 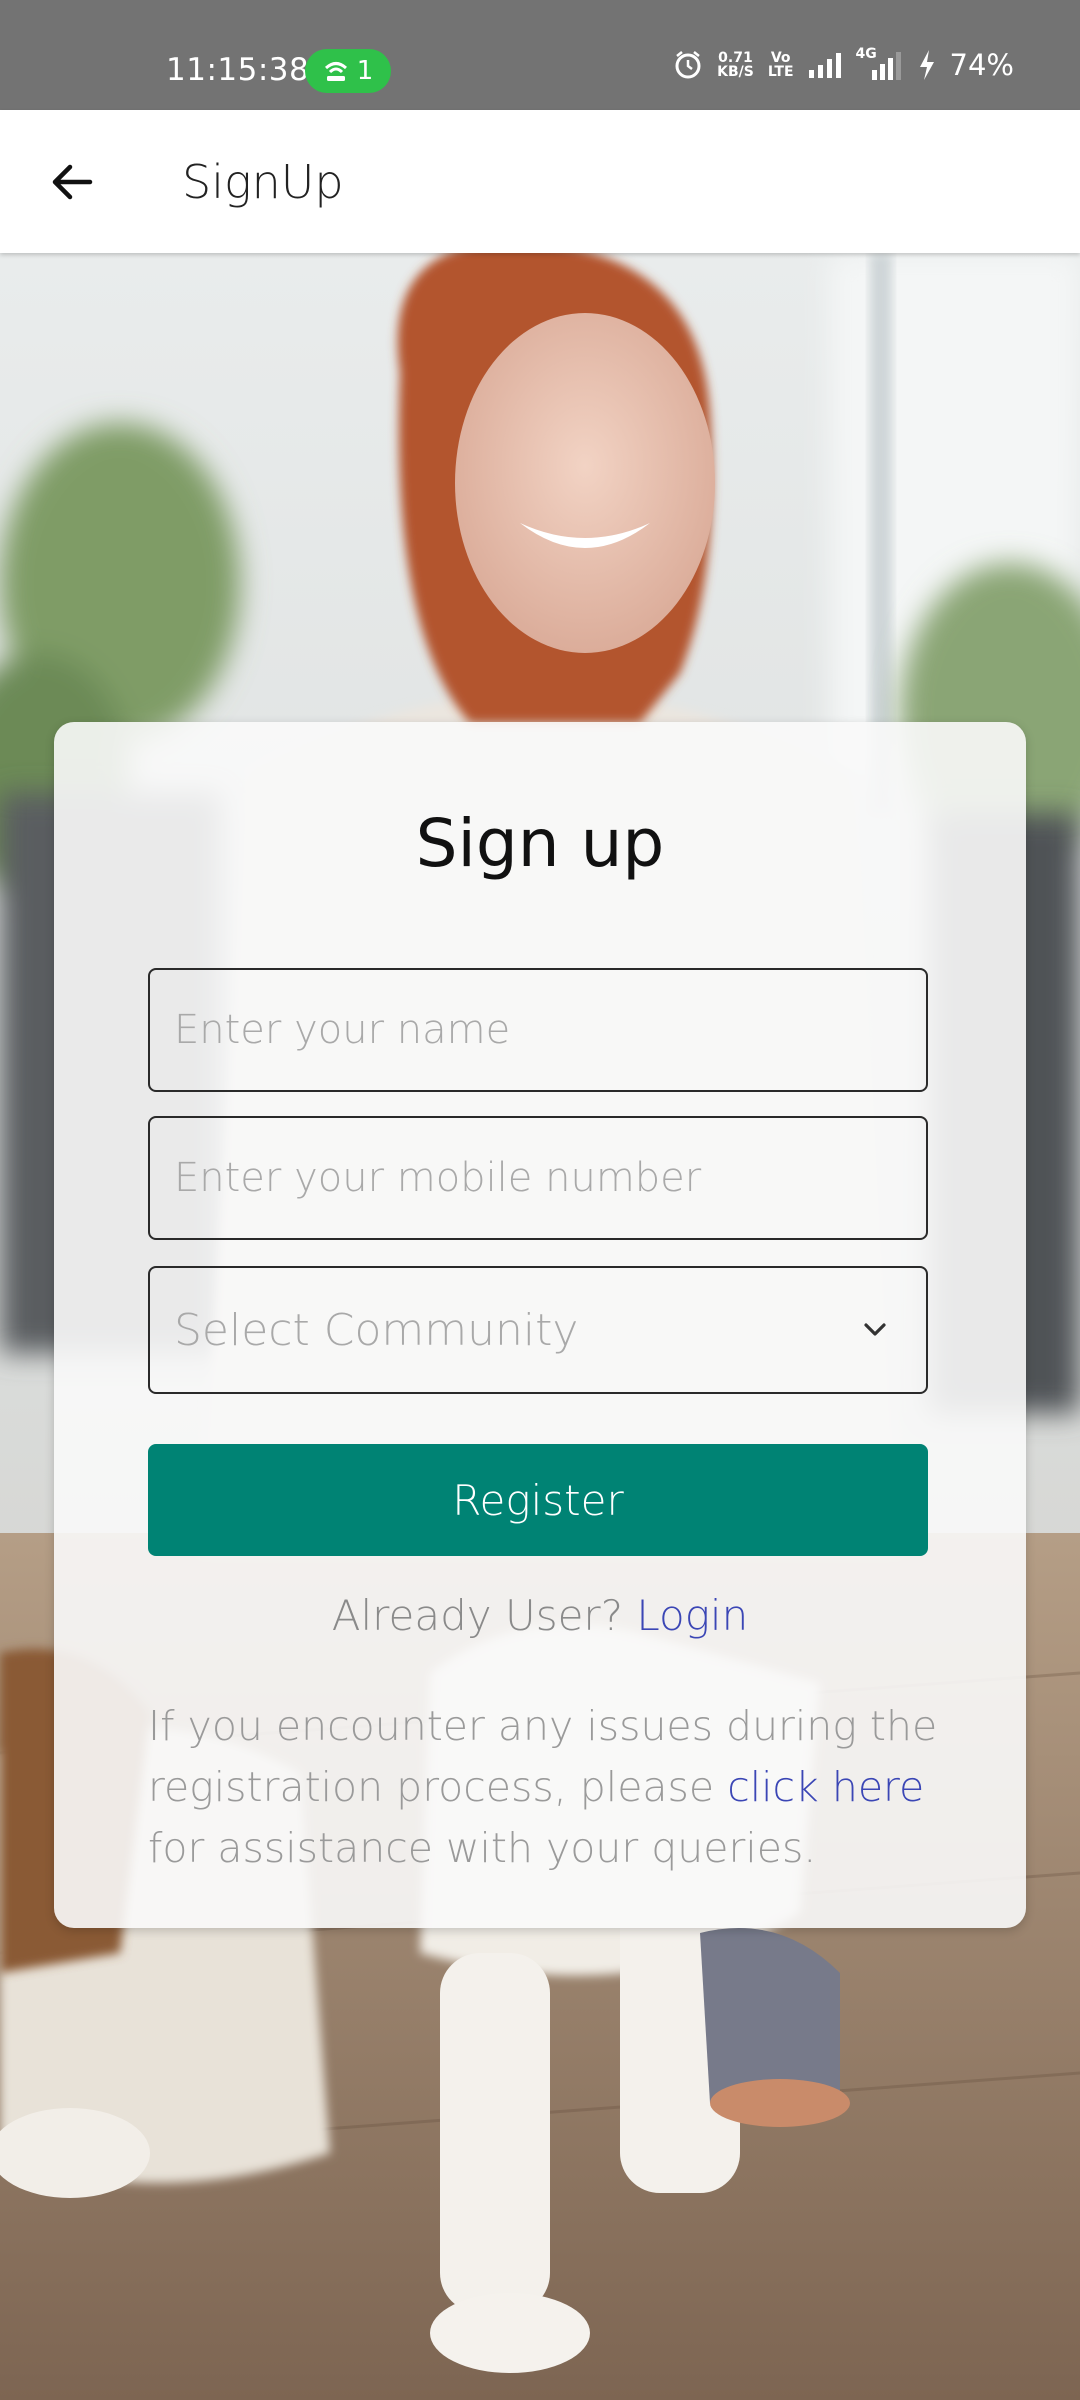 I want to click on volte-top: Vo, so click(x=780, y=58).